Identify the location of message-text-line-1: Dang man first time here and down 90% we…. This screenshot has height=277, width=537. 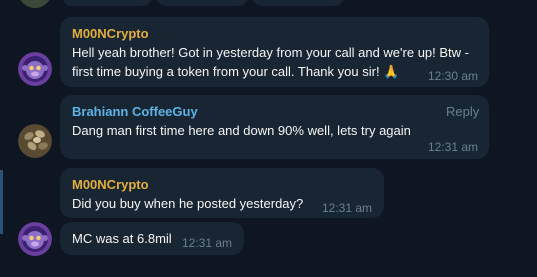
(241, 130).